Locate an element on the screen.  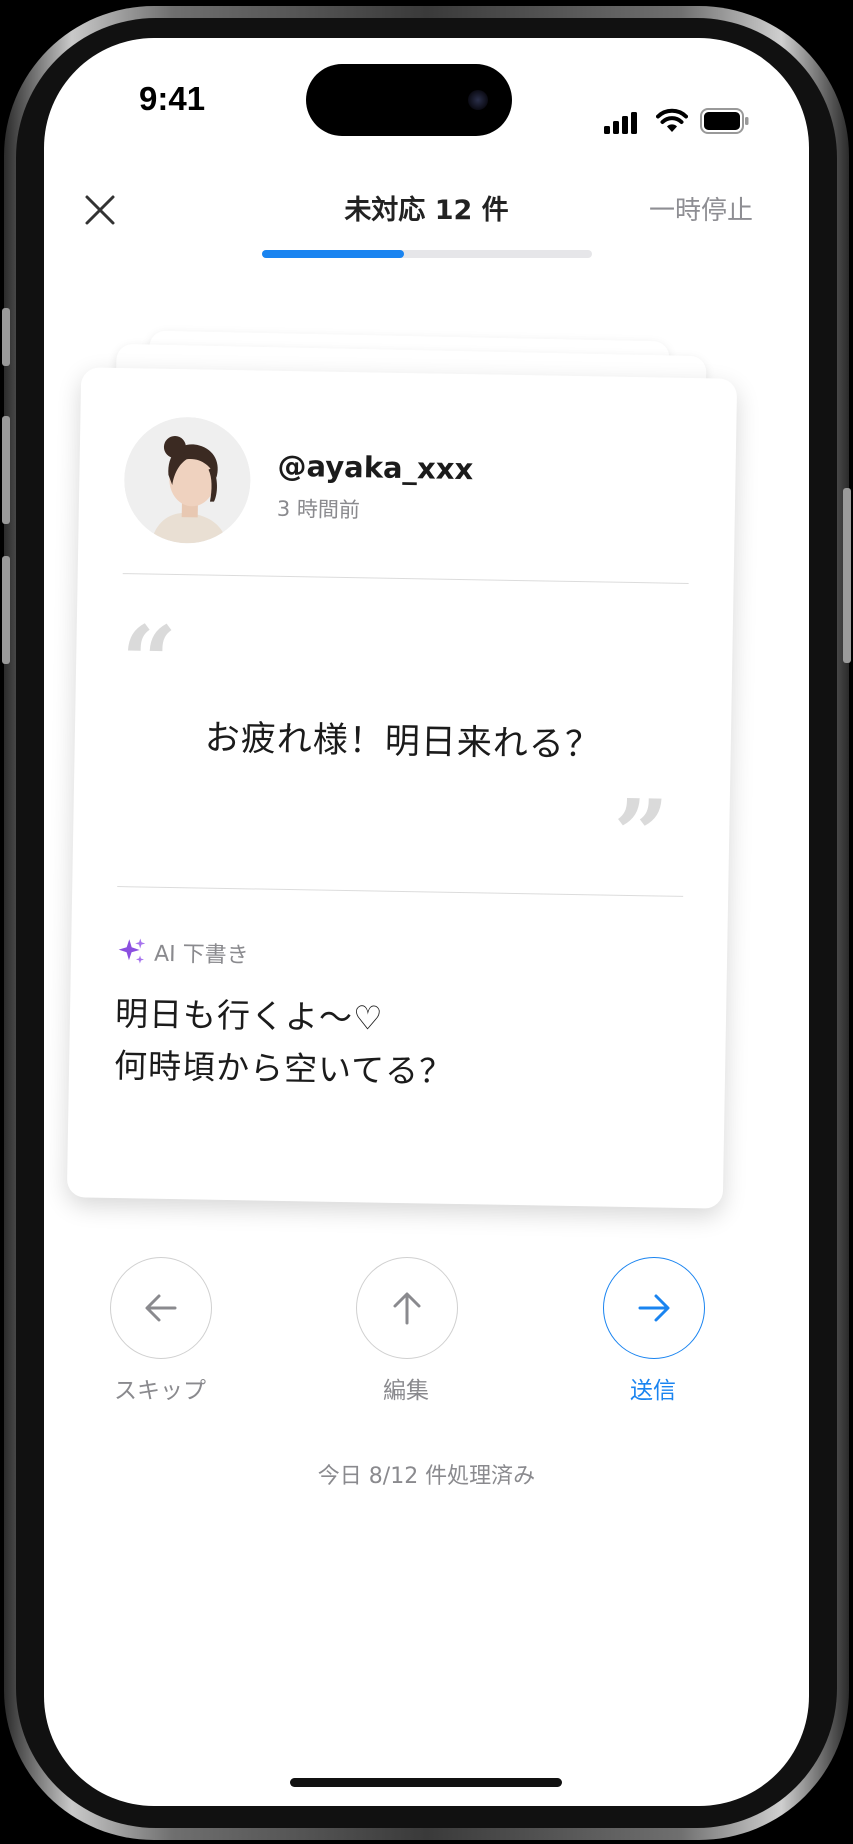
card-divider-bottom is located at coordinates (400, 891).